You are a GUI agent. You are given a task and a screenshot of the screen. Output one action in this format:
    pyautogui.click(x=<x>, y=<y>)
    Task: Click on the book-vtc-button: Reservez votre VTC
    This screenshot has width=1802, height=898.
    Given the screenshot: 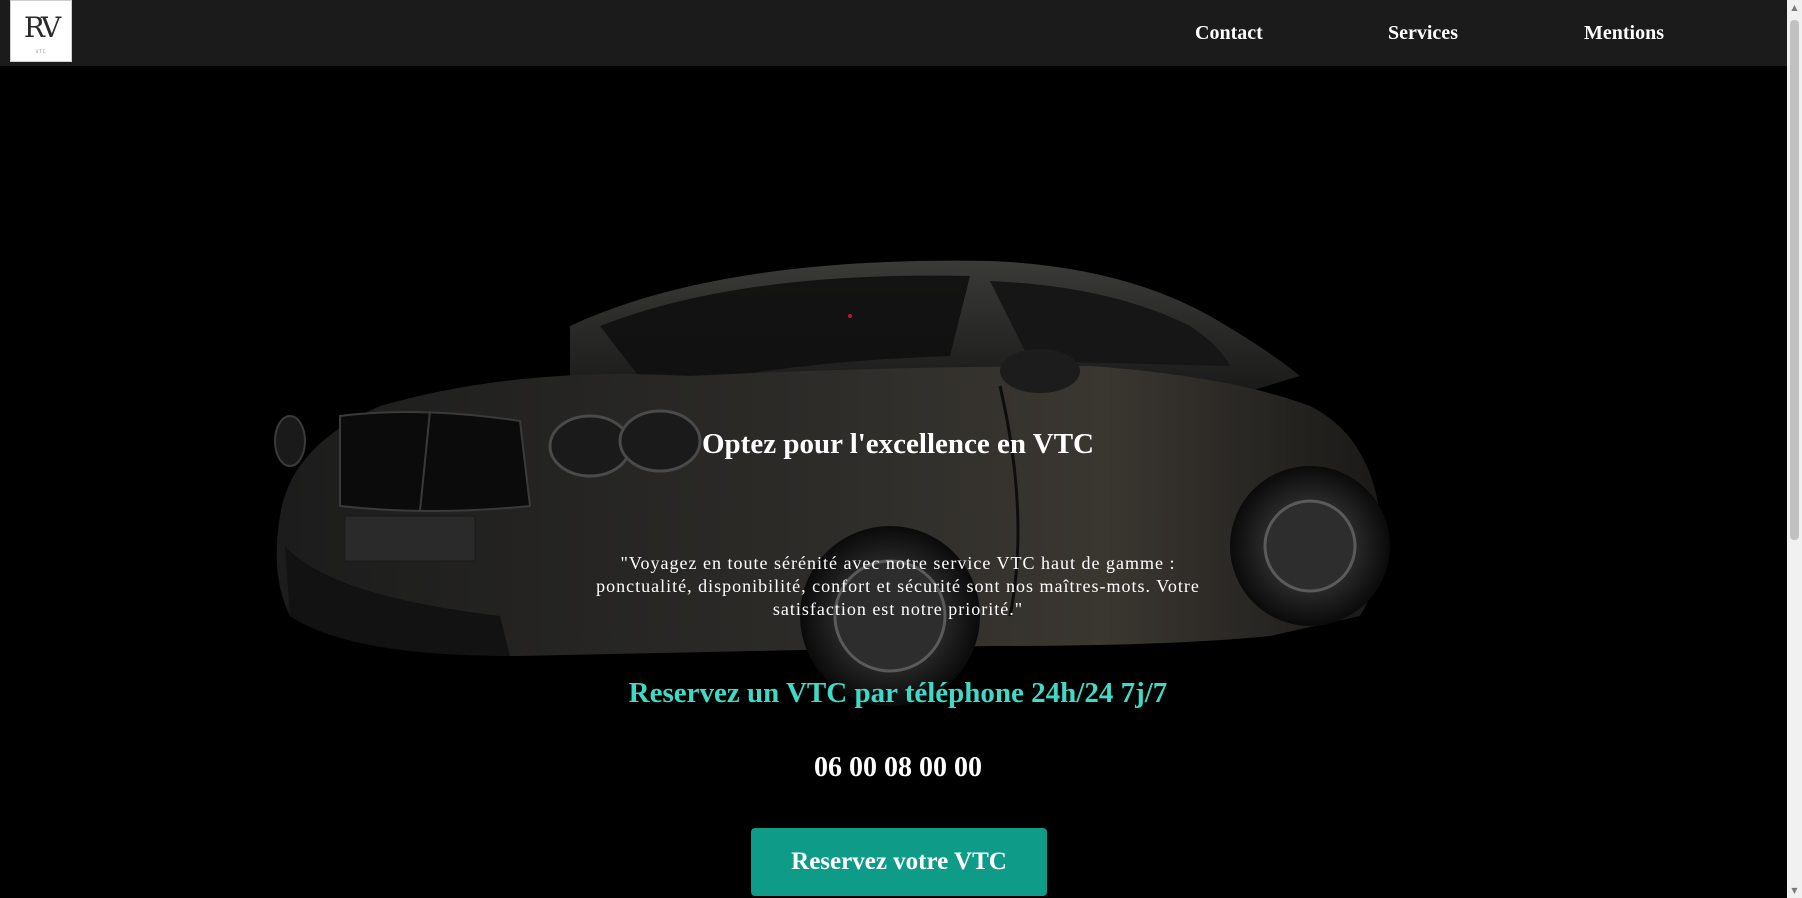 What is the action you would take?
    pyautogui.click(x=899, y=862)
    